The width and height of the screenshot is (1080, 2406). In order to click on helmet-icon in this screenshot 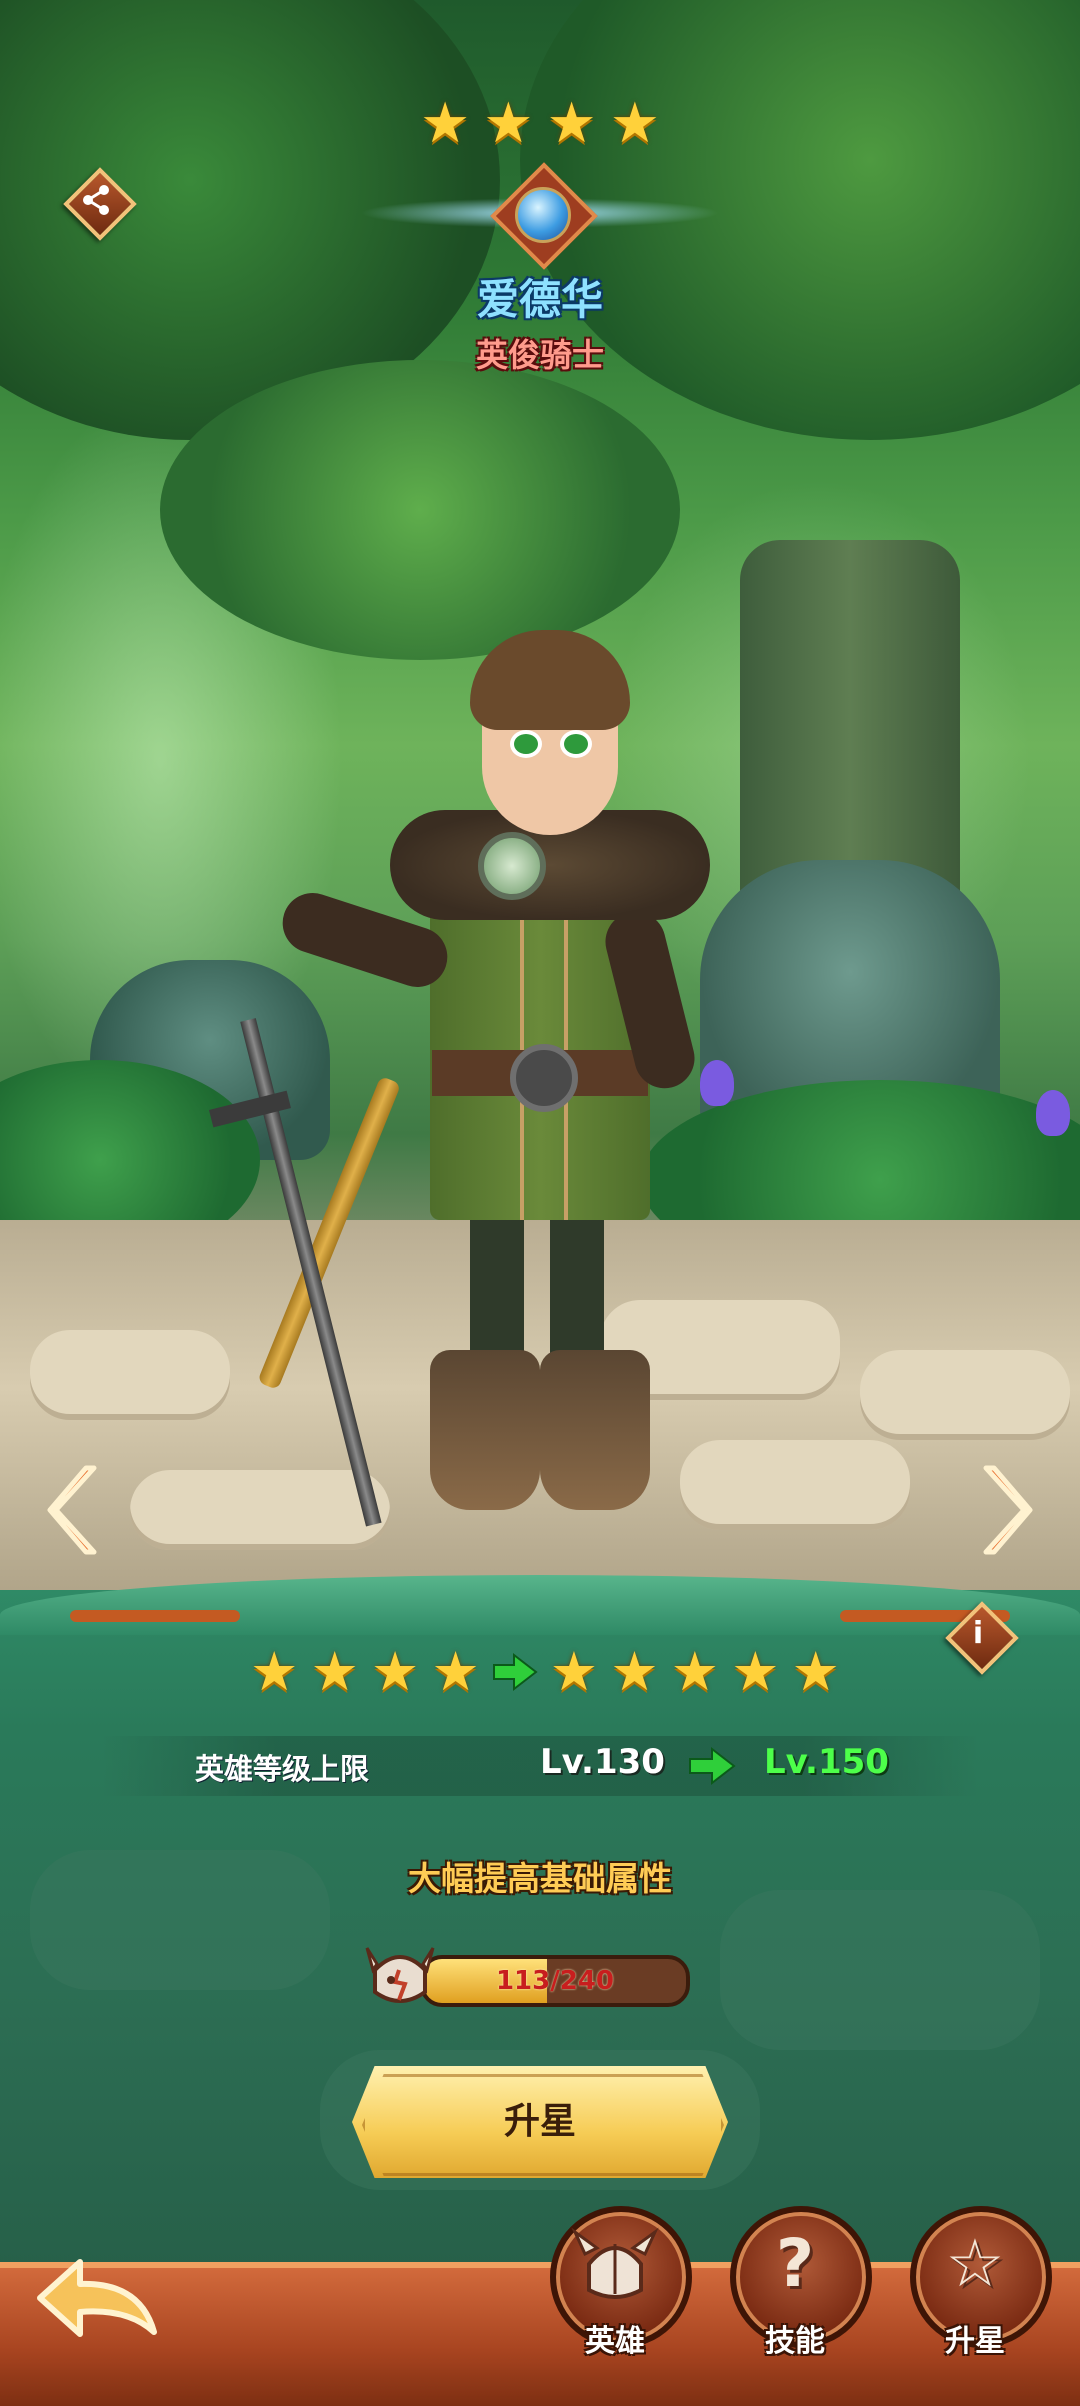, I will do `click(615, 2264)`.